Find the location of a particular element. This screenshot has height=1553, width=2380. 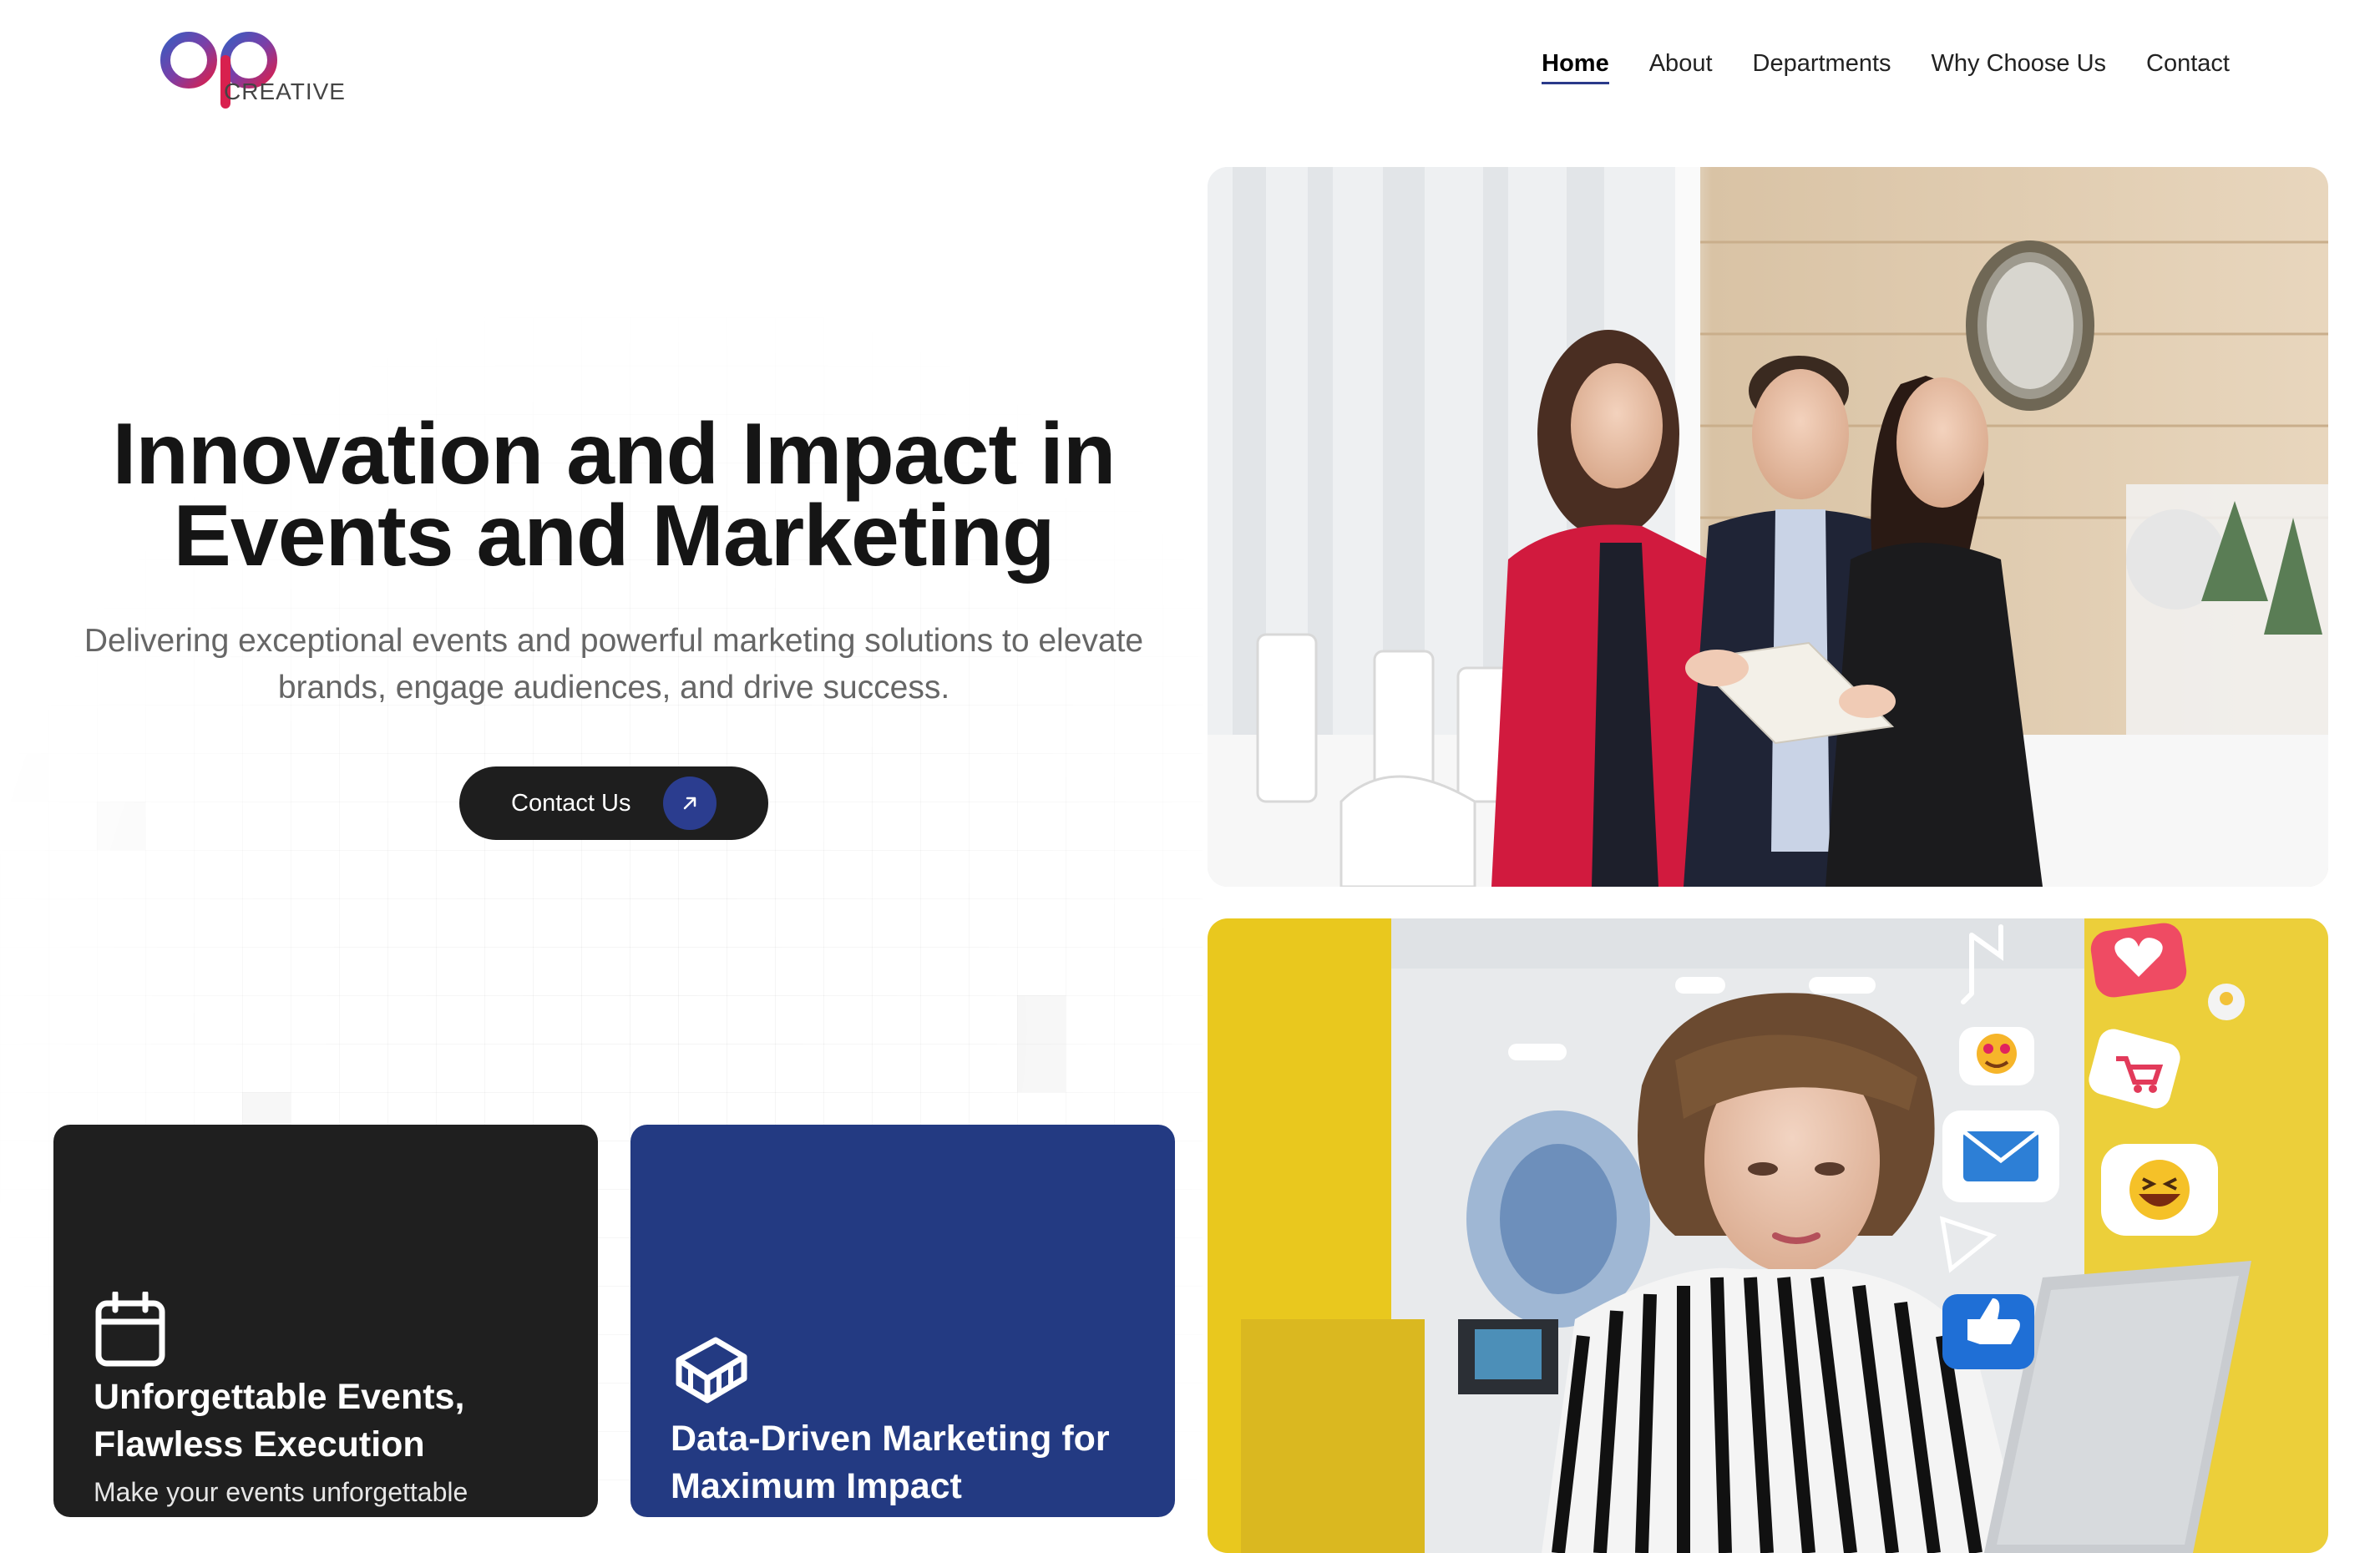

nav-item-why-choose-us: Why Choose Us is located at coordinates (2019, 67).